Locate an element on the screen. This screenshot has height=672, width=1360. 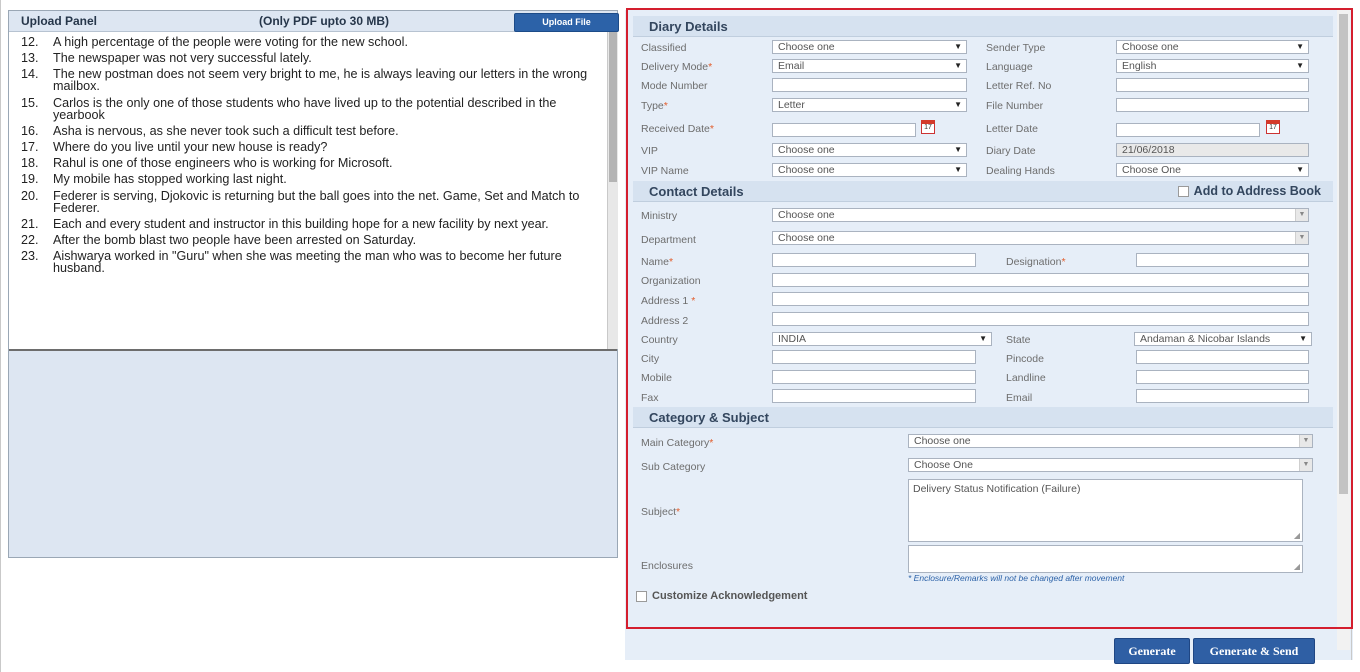
checkbox-icon is located at coordinates (641, 596).